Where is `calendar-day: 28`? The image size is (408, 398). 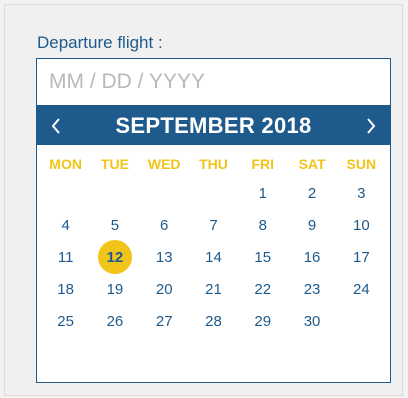 calendar-day: 28 is located at coordinates (213, 321).